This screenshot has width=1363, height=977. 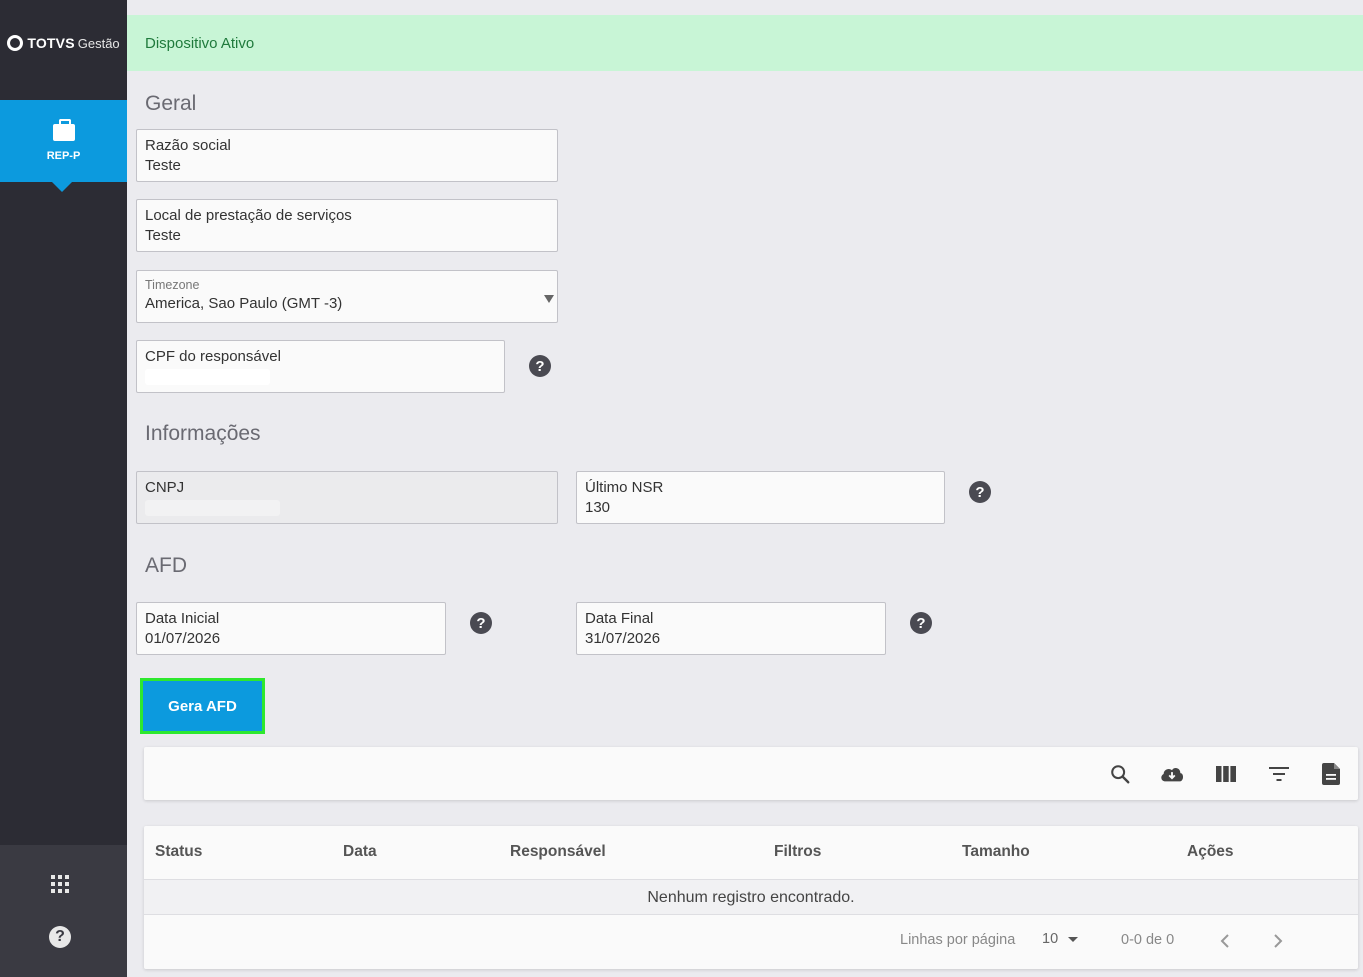 I want to click on rows-per-page-label: Linhas por página, so click(x=958, y=940).